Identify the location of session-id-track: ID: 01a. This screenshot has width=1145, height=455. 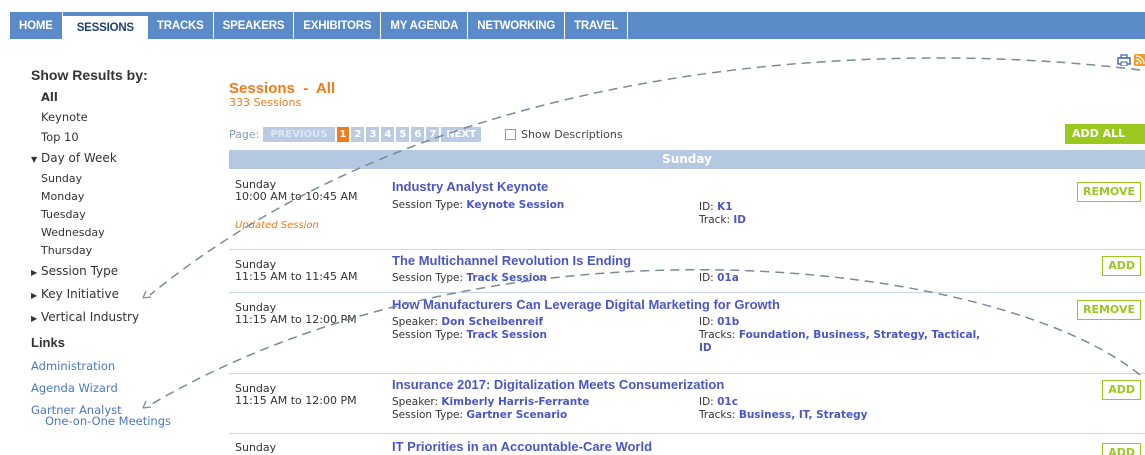
(844, 278).